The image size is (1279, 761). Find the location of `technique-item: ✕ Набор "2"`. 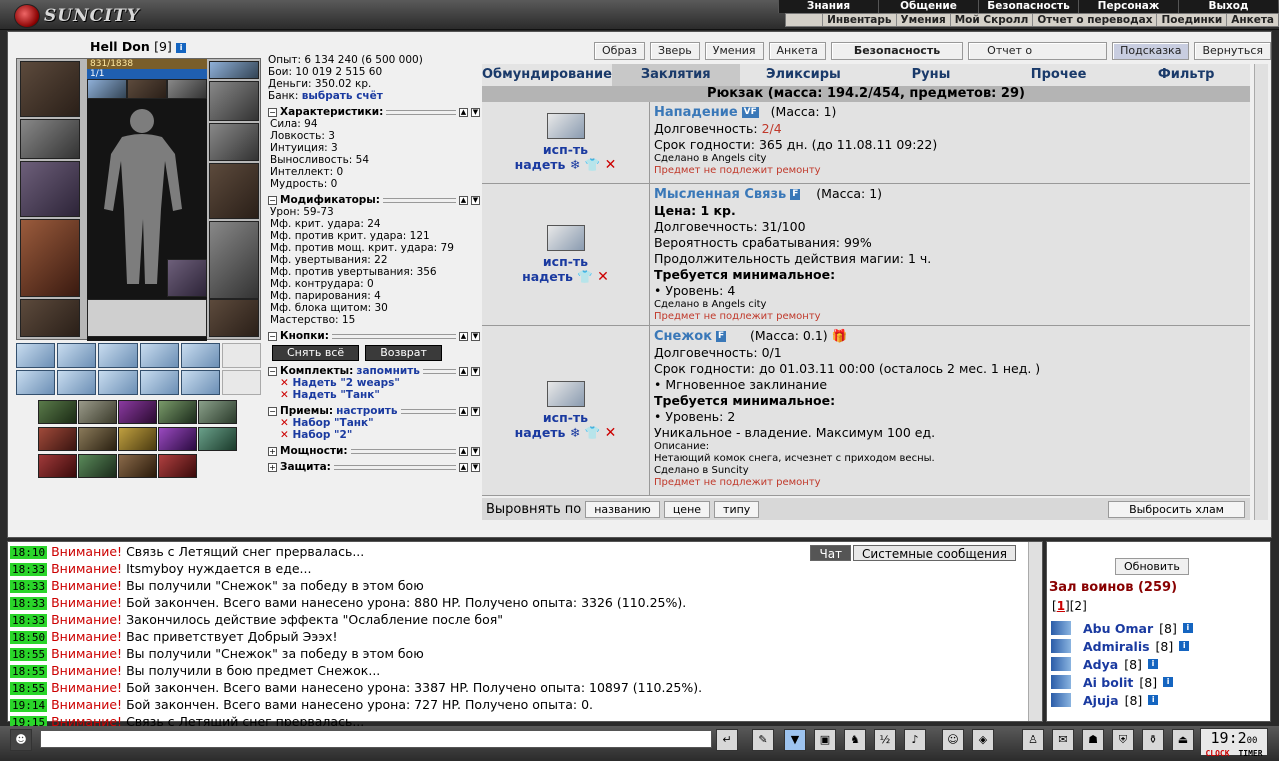

technique-item: ✕ Набор "2" is located at coordinates (380, 435).